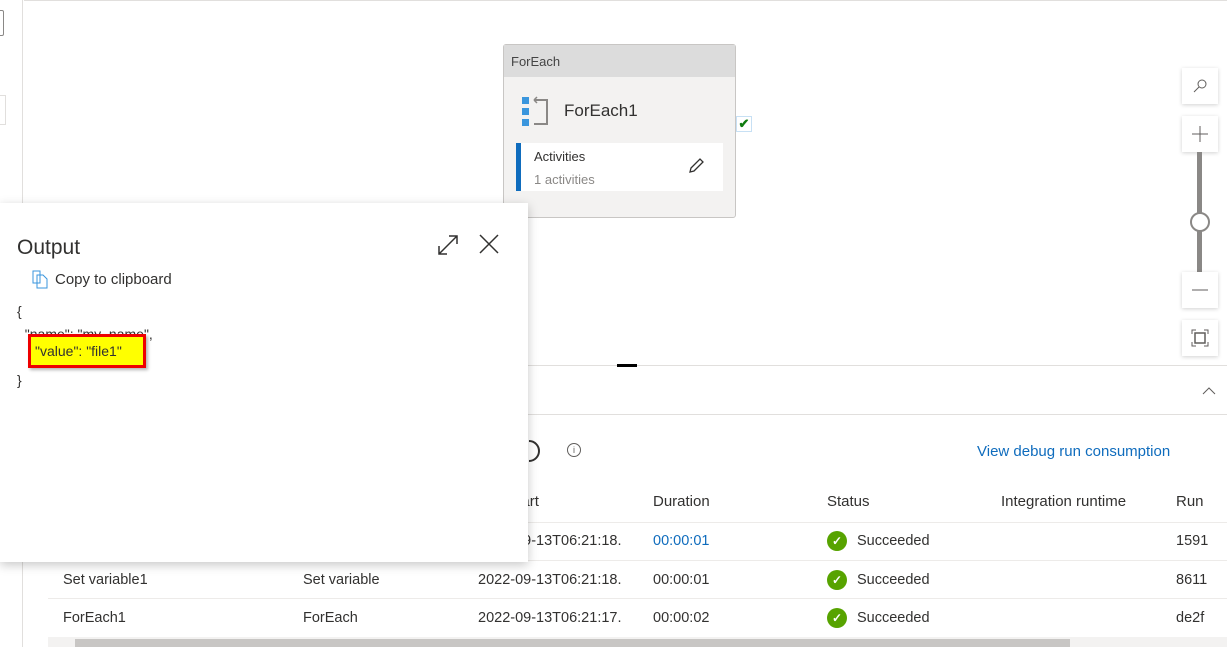 The image size is (1227, 647). I want to click on run-start: 2022-09-13T06:21:17., so click(550, 618).